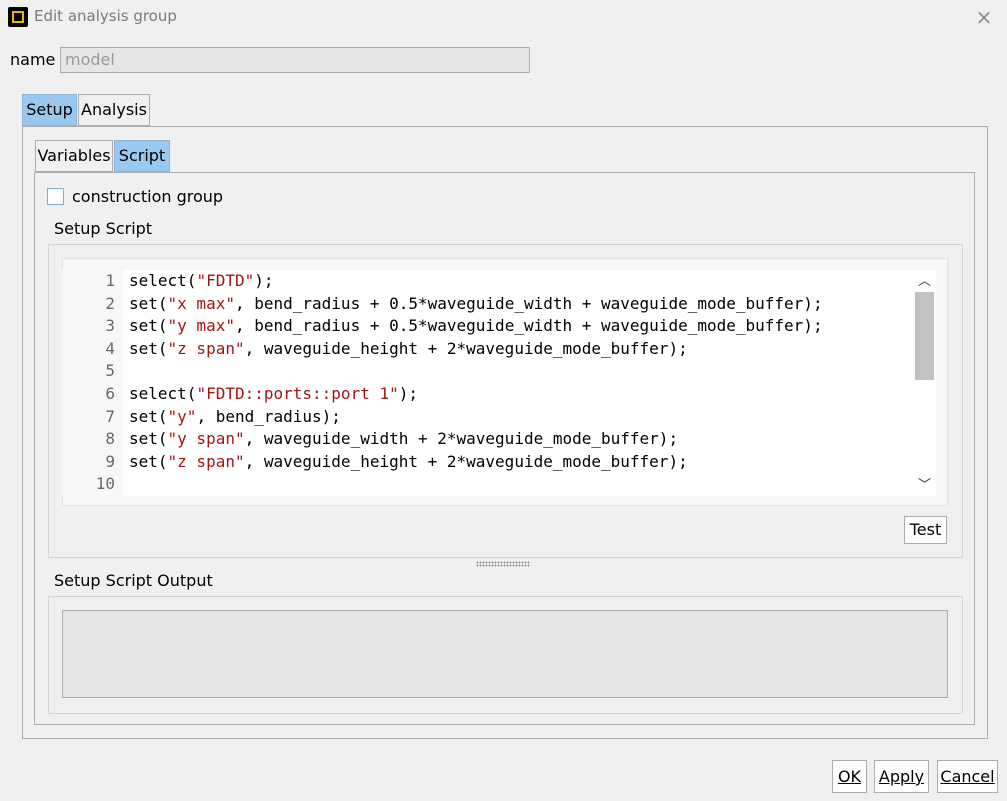 This screenshot has height=801, width=1007. Describe the element at coordinates (33, 59) in the screenshot. I see `name-label: name` at that location.